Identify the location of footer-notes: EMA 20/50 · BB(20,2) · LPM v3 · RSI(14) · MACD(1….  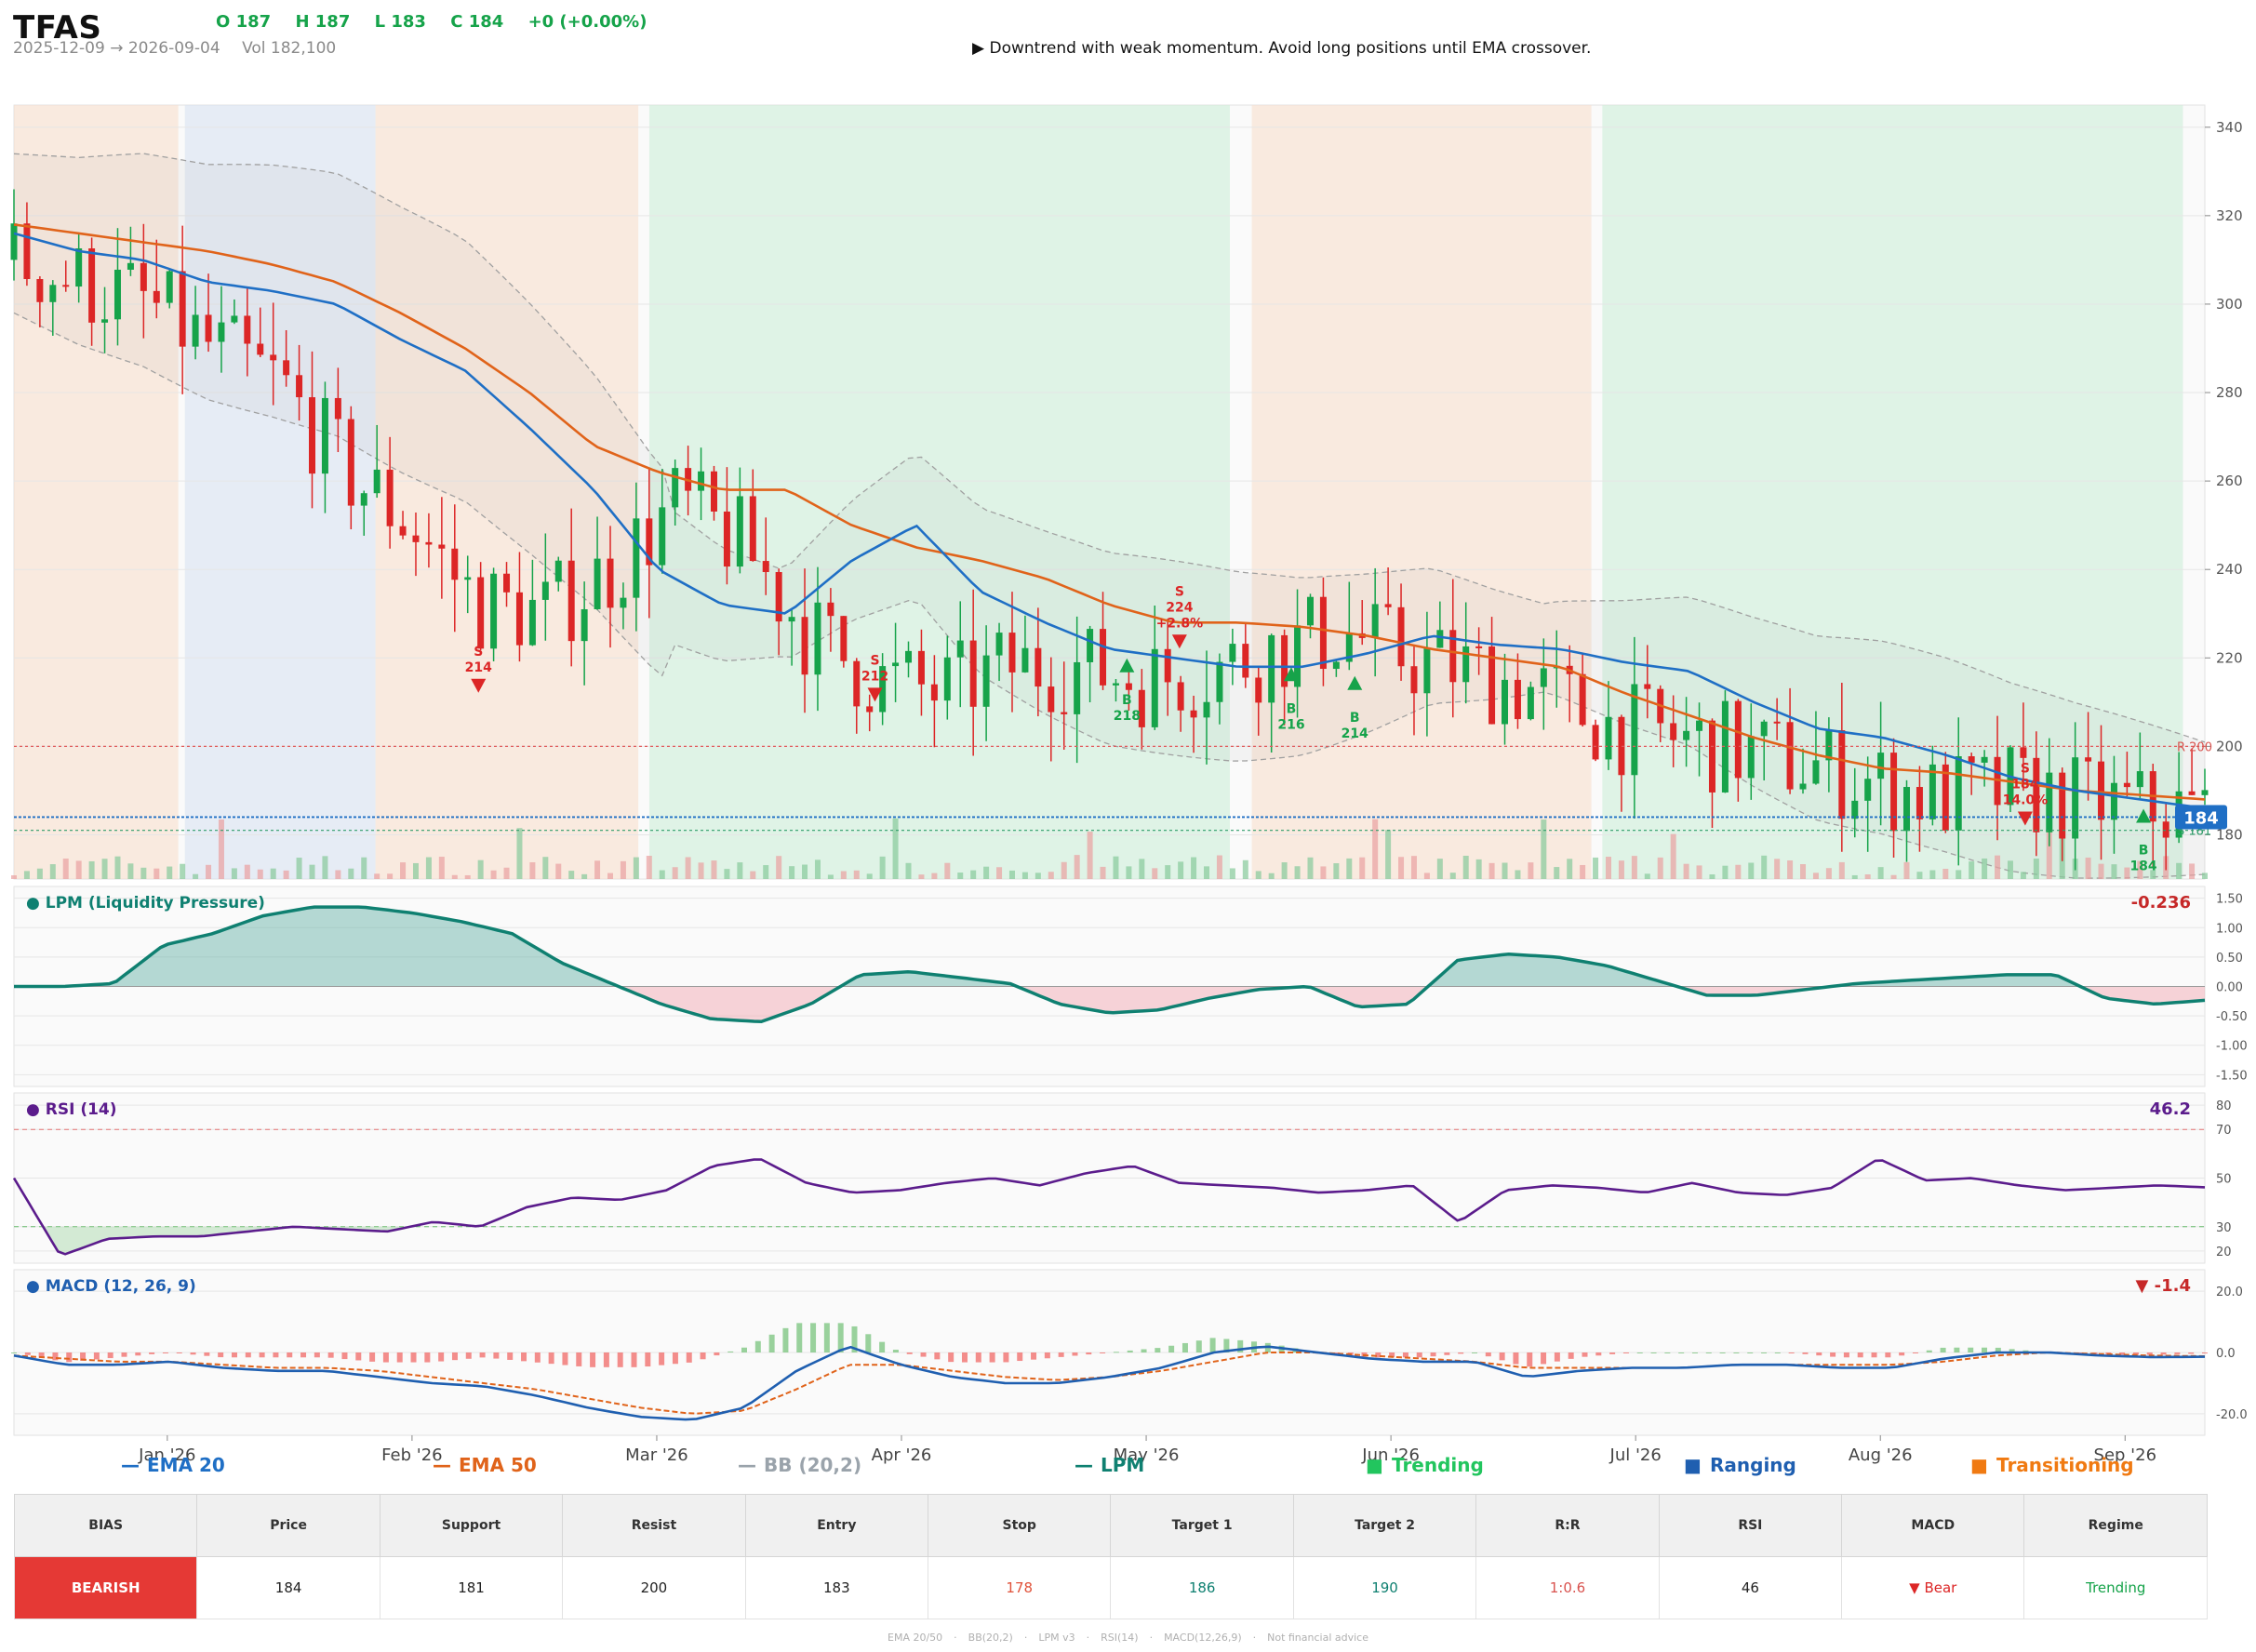
(1128, 1638).